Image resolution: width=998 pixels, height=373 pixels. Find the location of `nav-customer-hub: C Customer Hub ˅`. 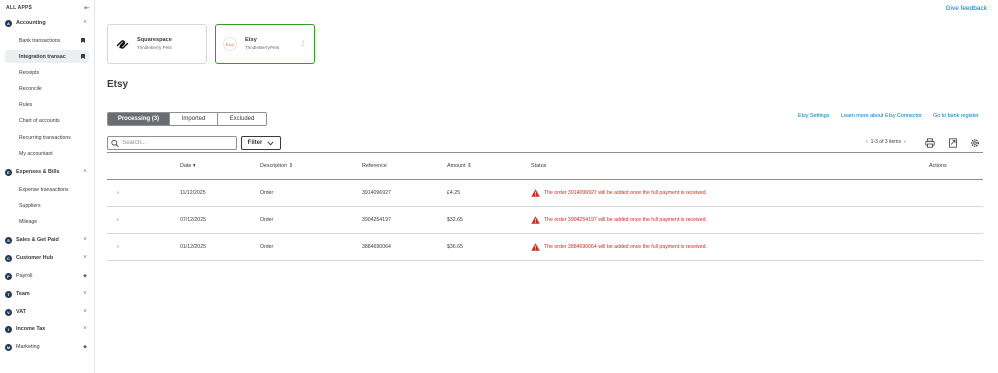

nav-customer-hub: C Customer Hub ˅ is located at coordinates (47, 258).